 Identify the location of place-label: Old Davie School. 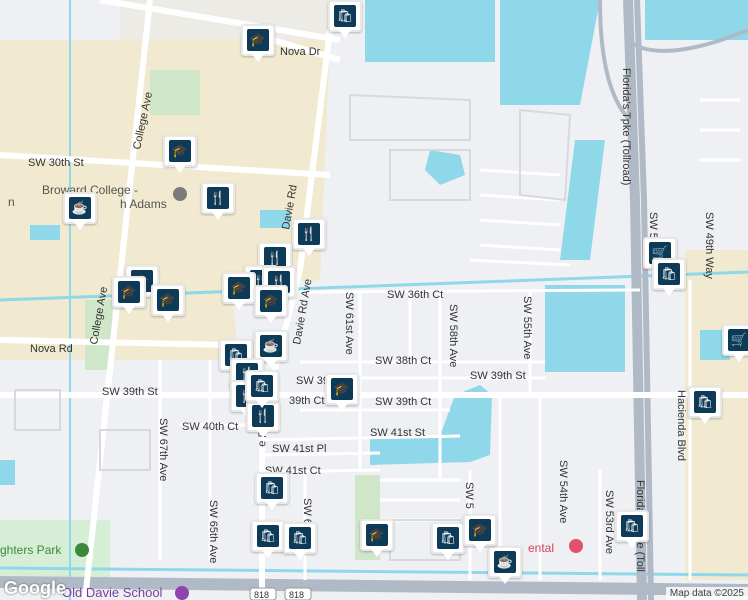
(112, 592).